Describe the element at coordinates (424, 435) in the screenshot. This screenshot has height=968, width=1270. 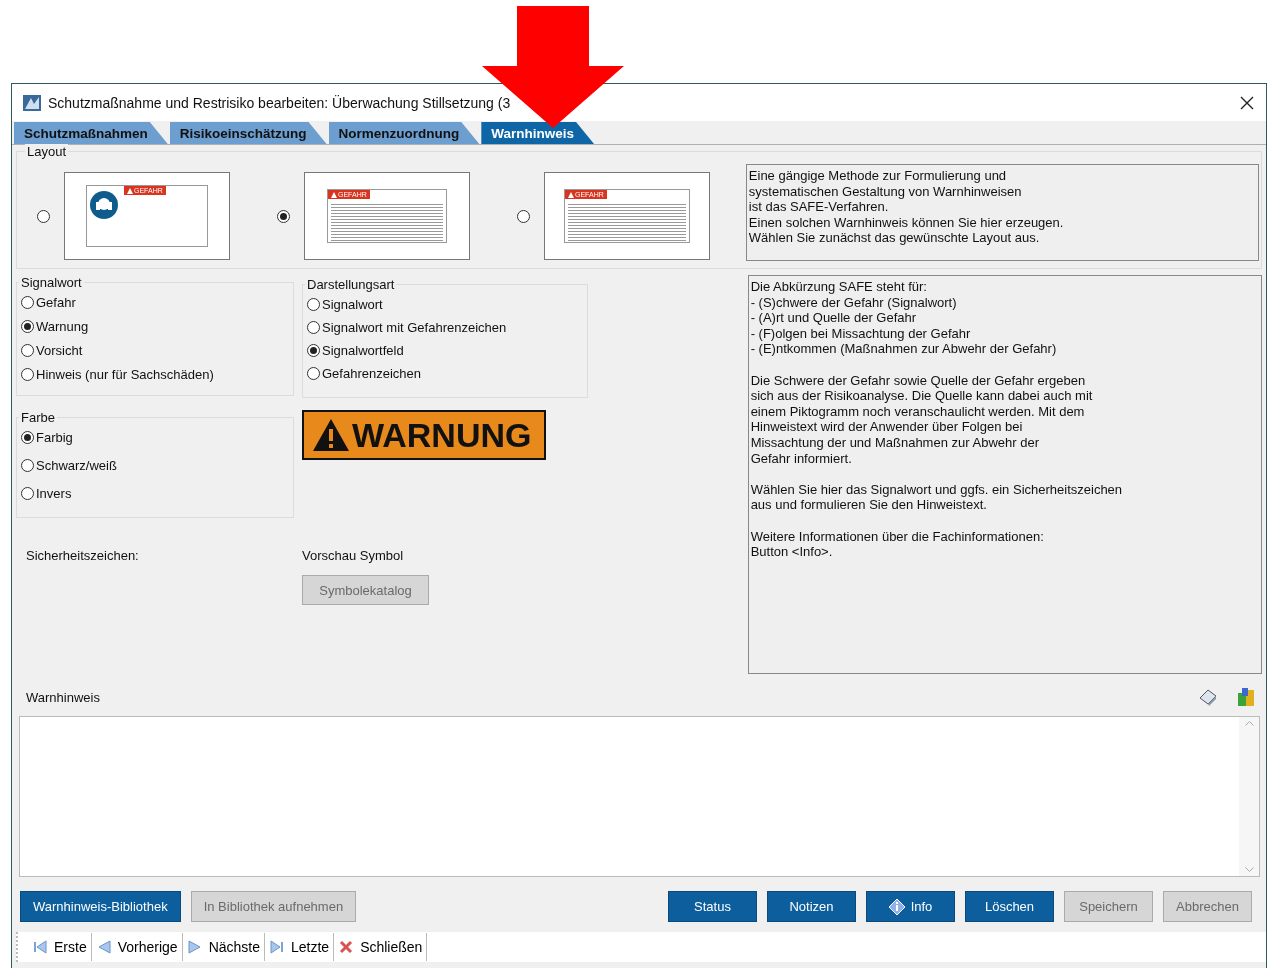
I see `warning-signal-field: WARNUNG` at that location.